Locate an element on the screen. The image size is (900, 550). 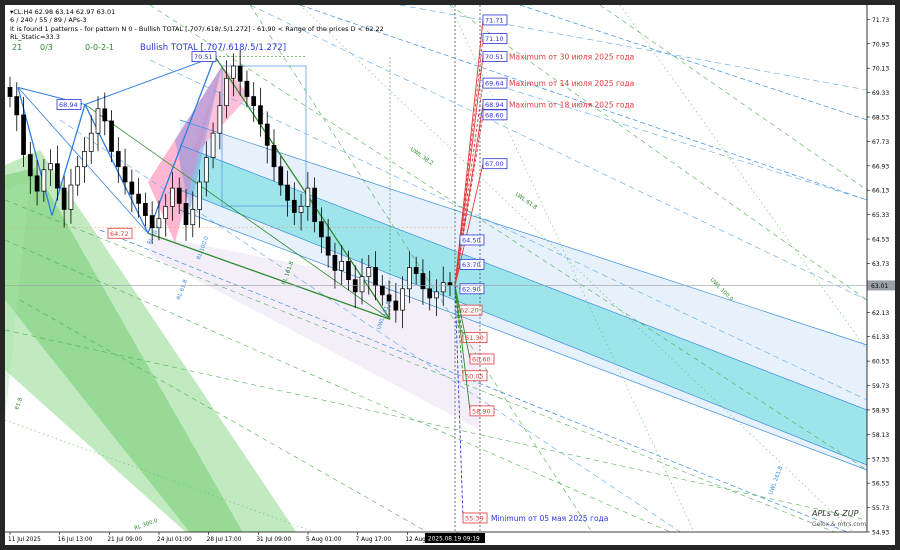
static-line: RL_Static=33.3 is located at coordinates (35, 37).